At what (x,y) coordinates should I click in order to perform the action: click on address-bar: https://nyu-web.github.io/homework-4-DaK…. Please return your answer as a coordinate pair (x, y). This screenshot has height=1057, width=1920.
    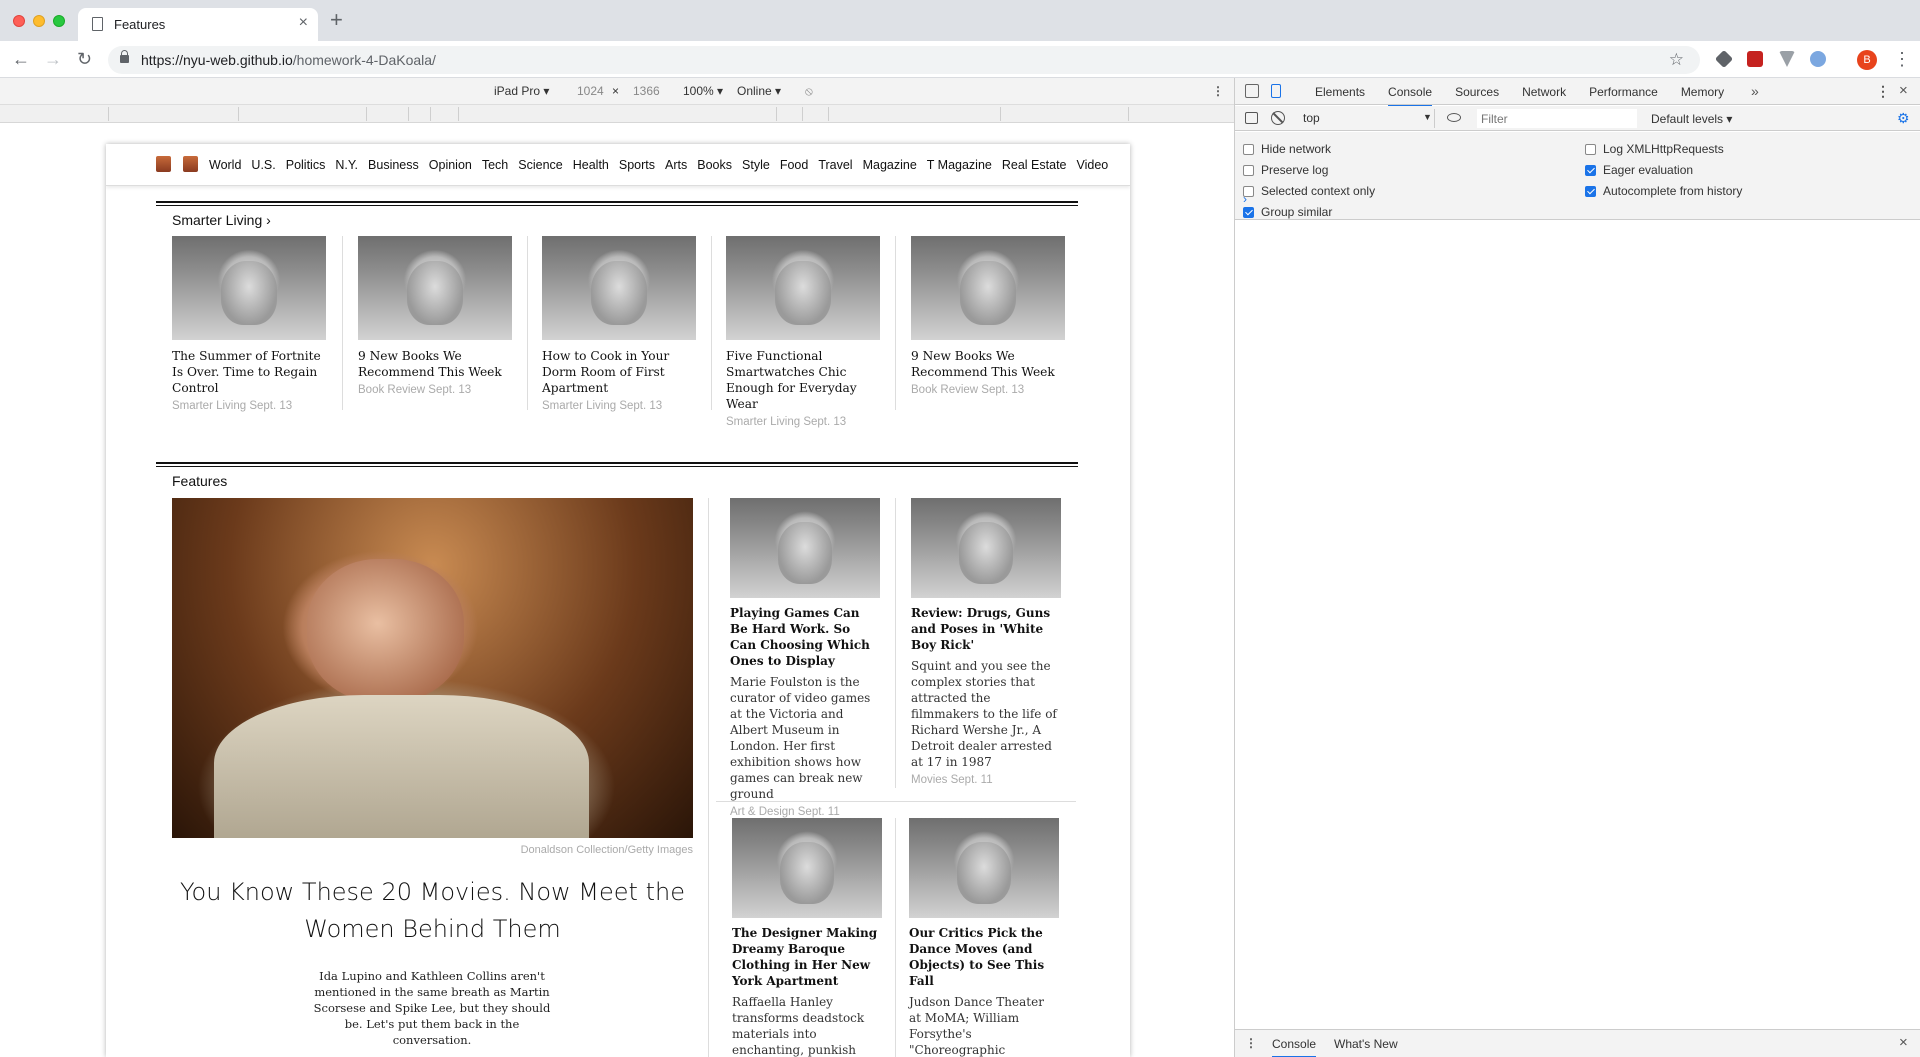
    Looking at the image, I should click on (904, 60).